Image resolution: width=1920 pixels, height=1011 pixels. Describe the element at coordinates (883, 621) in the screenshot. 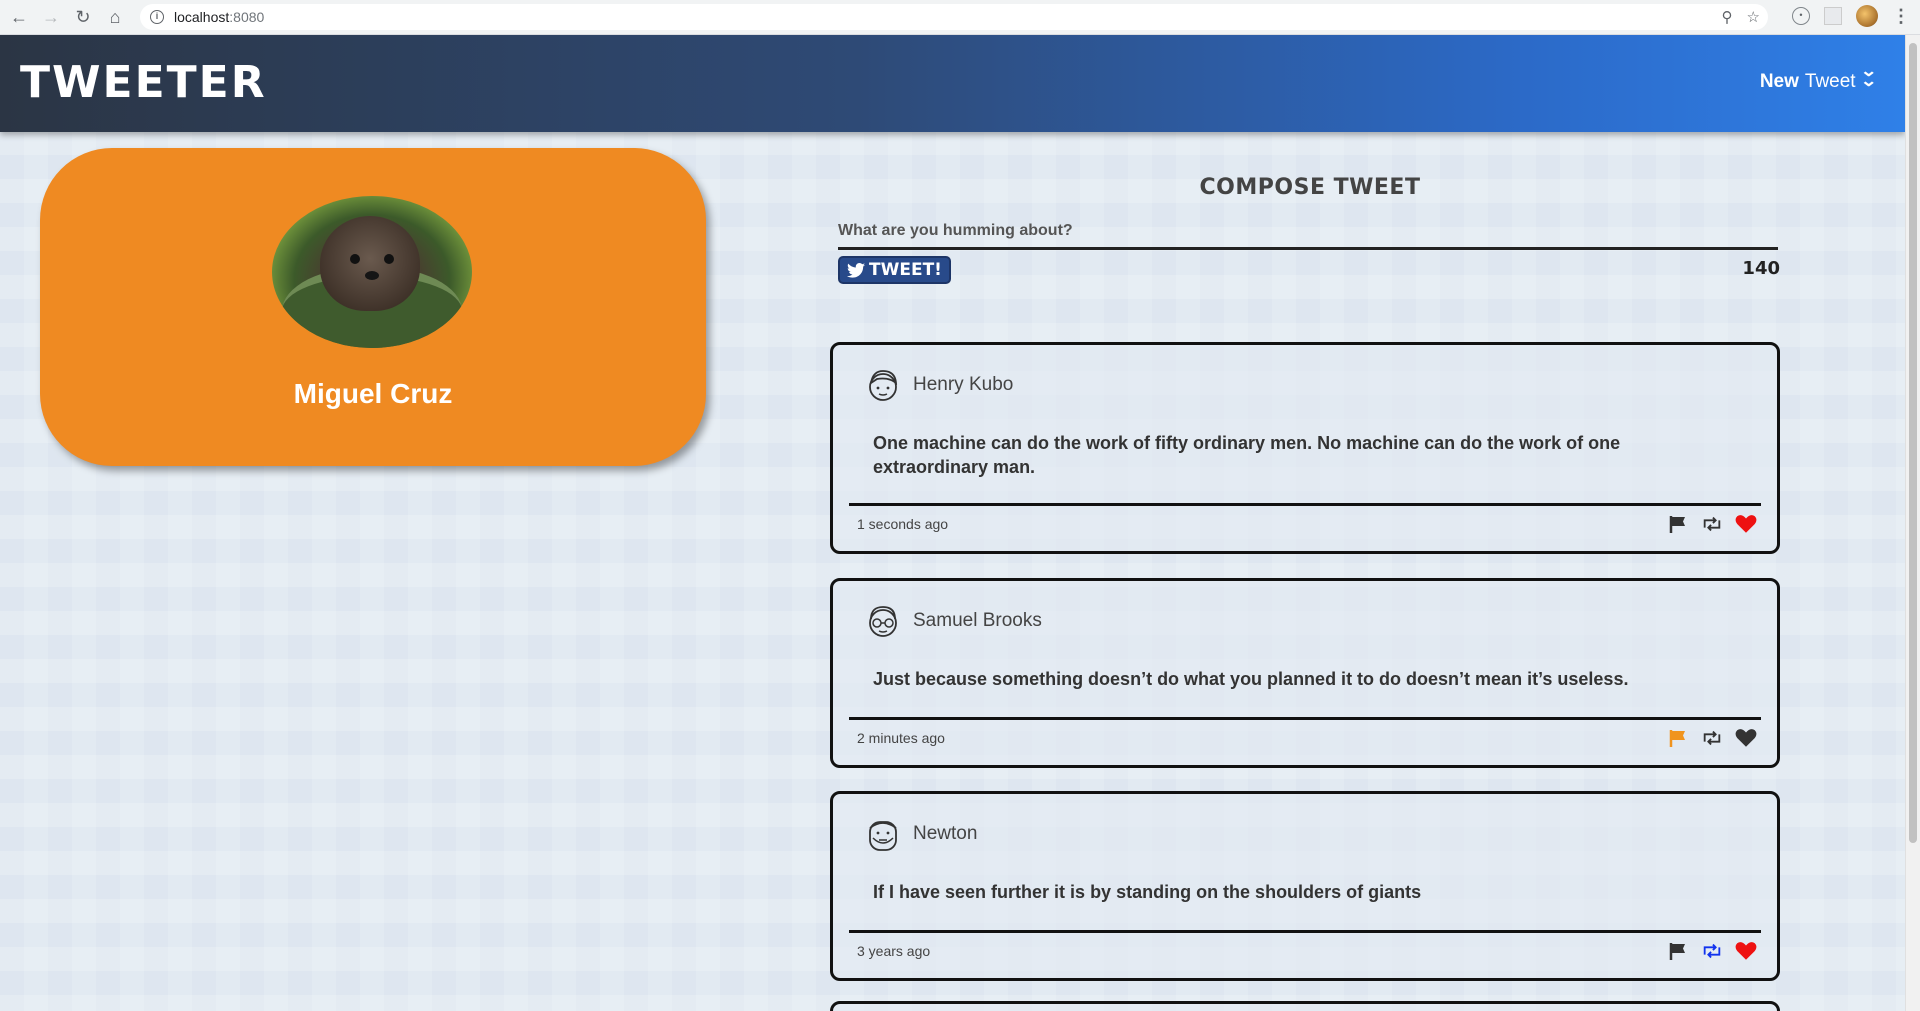

I see `user-face-glasses-icon` at that location.